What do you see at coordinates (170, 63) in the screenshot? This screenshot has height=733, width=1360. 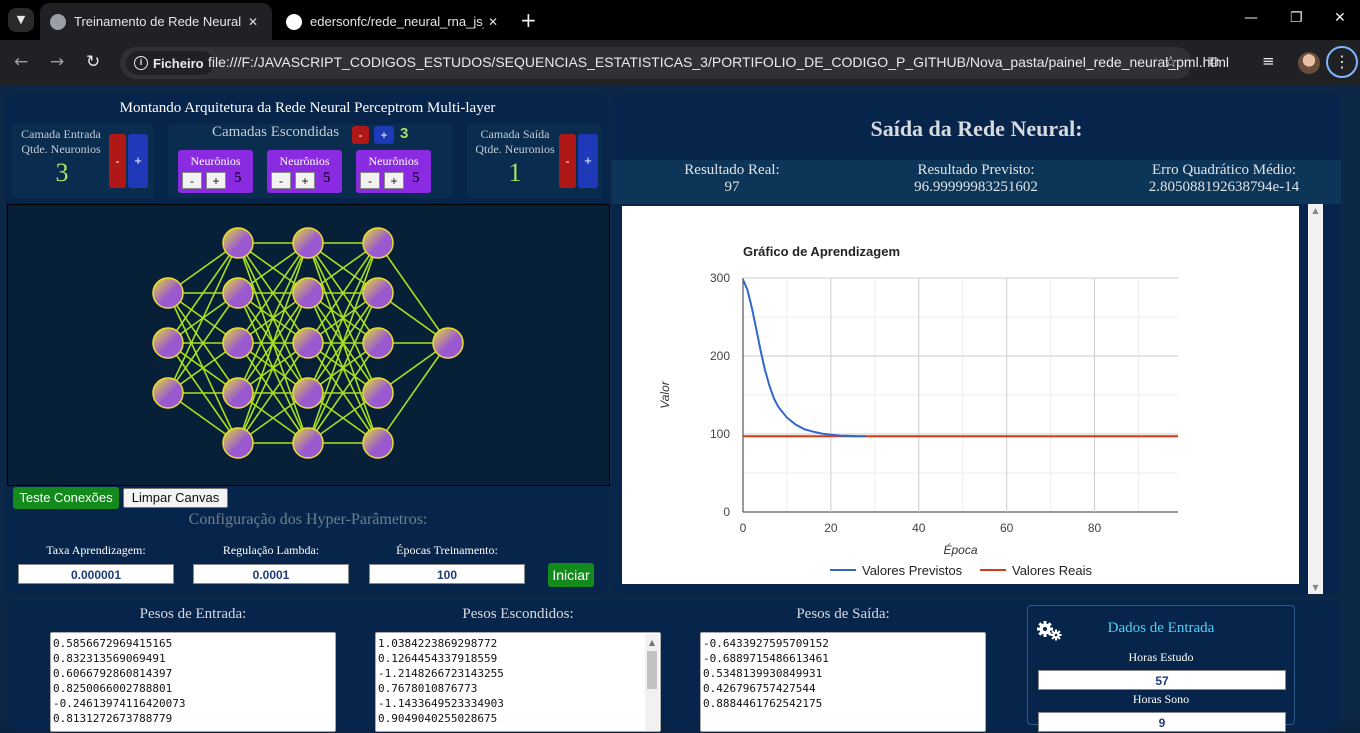 I see `site-info-chip: i Ficheiro` at bounding box center [170, 63].